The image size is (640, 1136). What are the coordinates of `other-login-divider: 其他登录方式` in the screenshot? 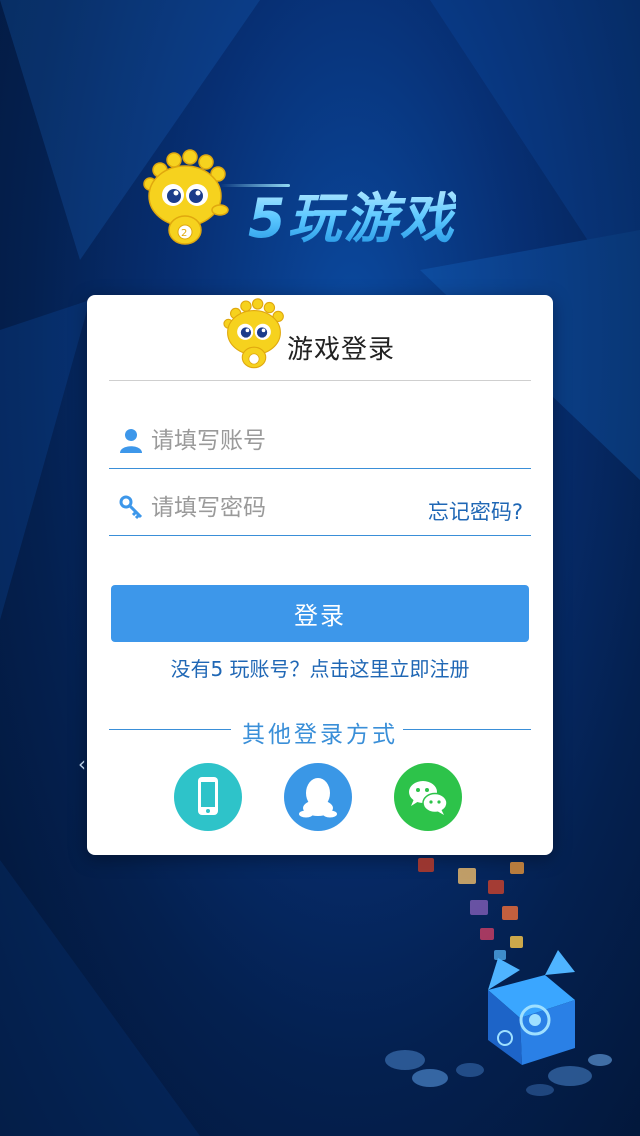 It's located at (320, 731).